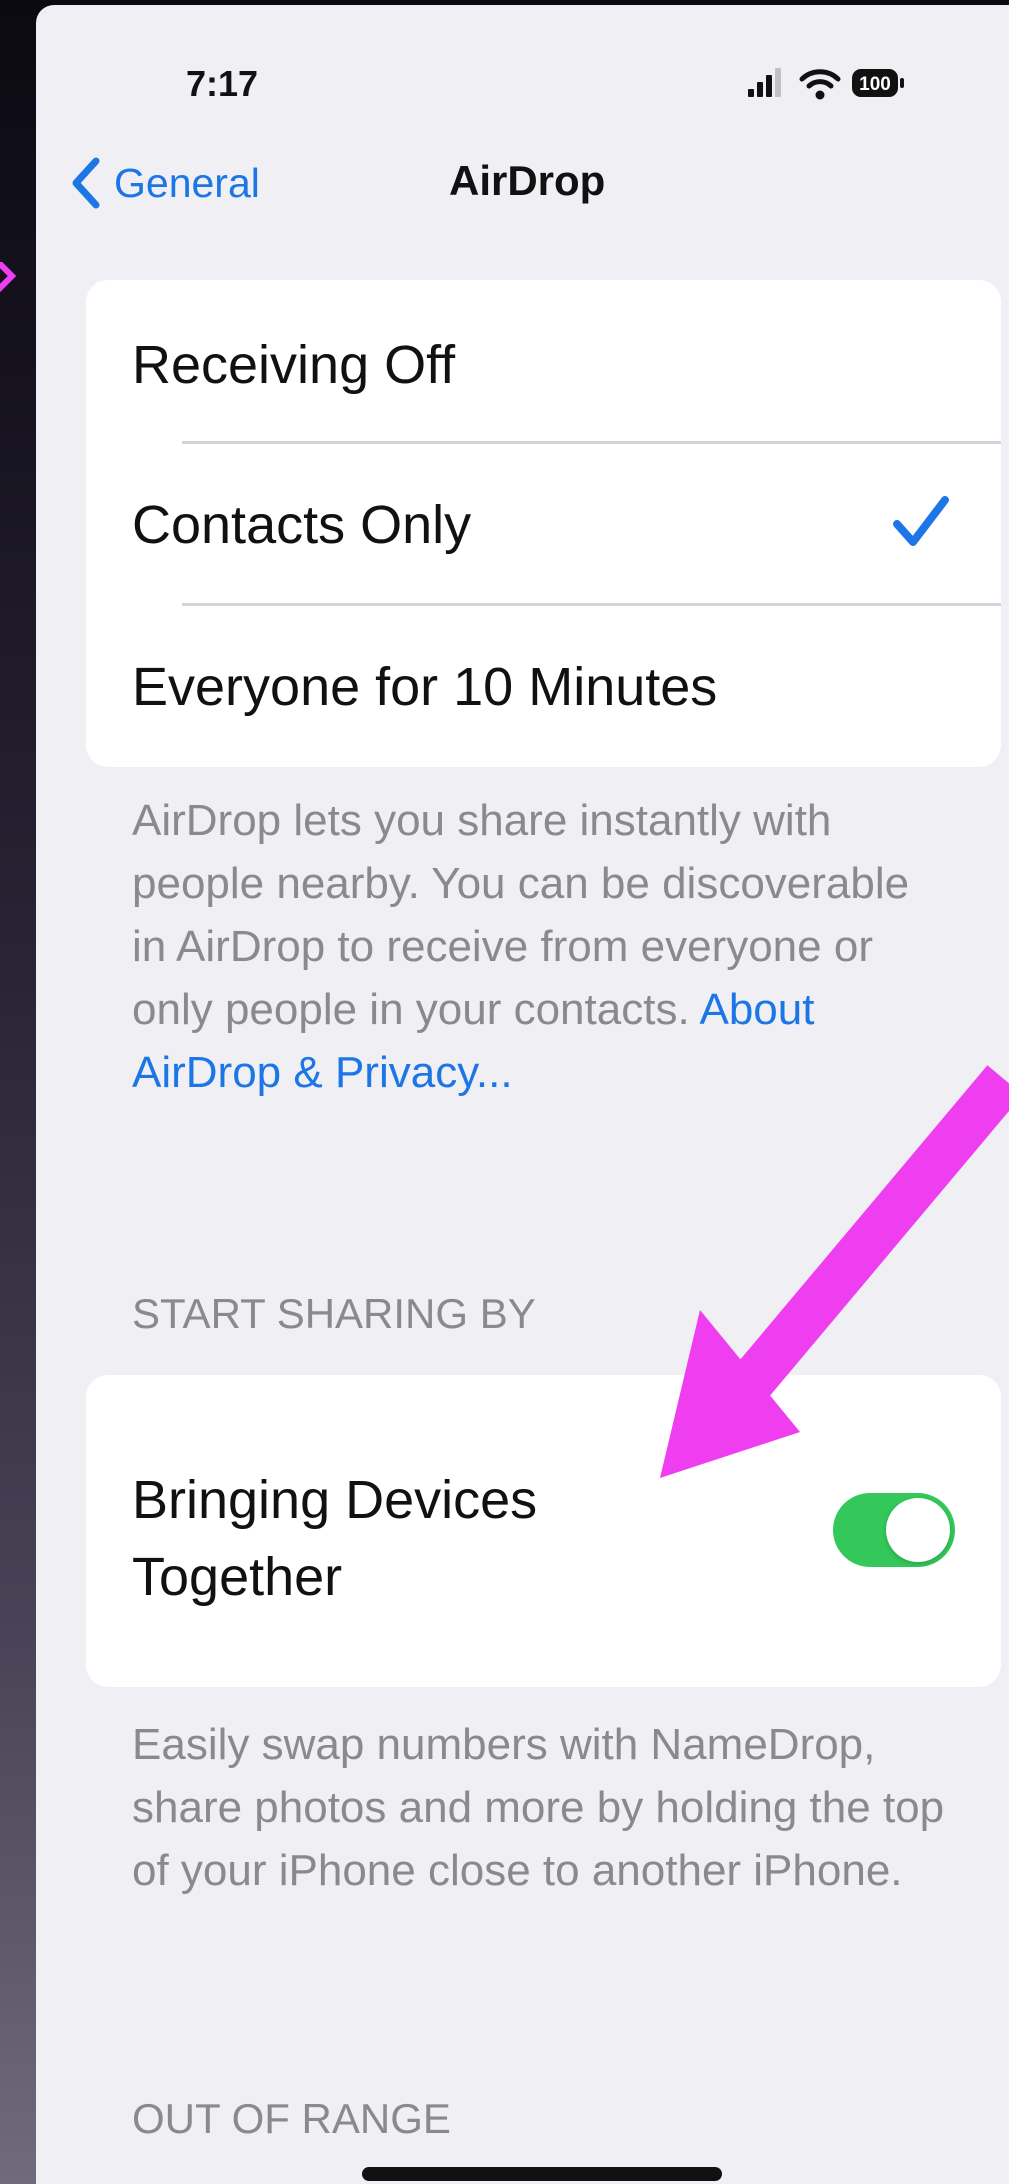 The image size is (1009, 2184). I want to click on signal-icon, so click(764, 82).